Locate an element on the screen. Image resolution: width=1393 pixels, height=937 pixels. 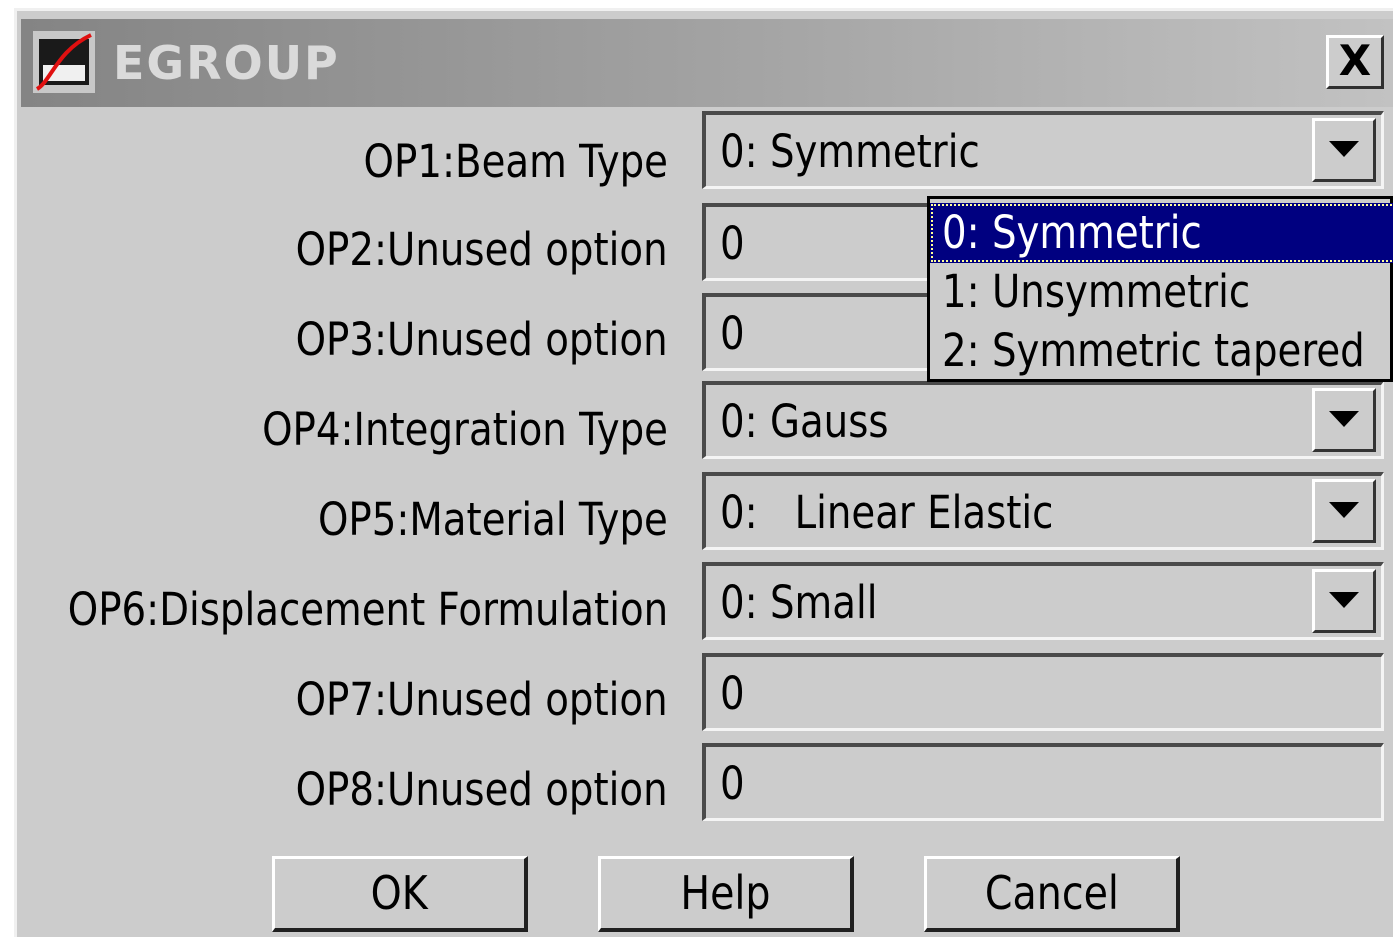
help-button: Help is located at coordinates (726, 894).